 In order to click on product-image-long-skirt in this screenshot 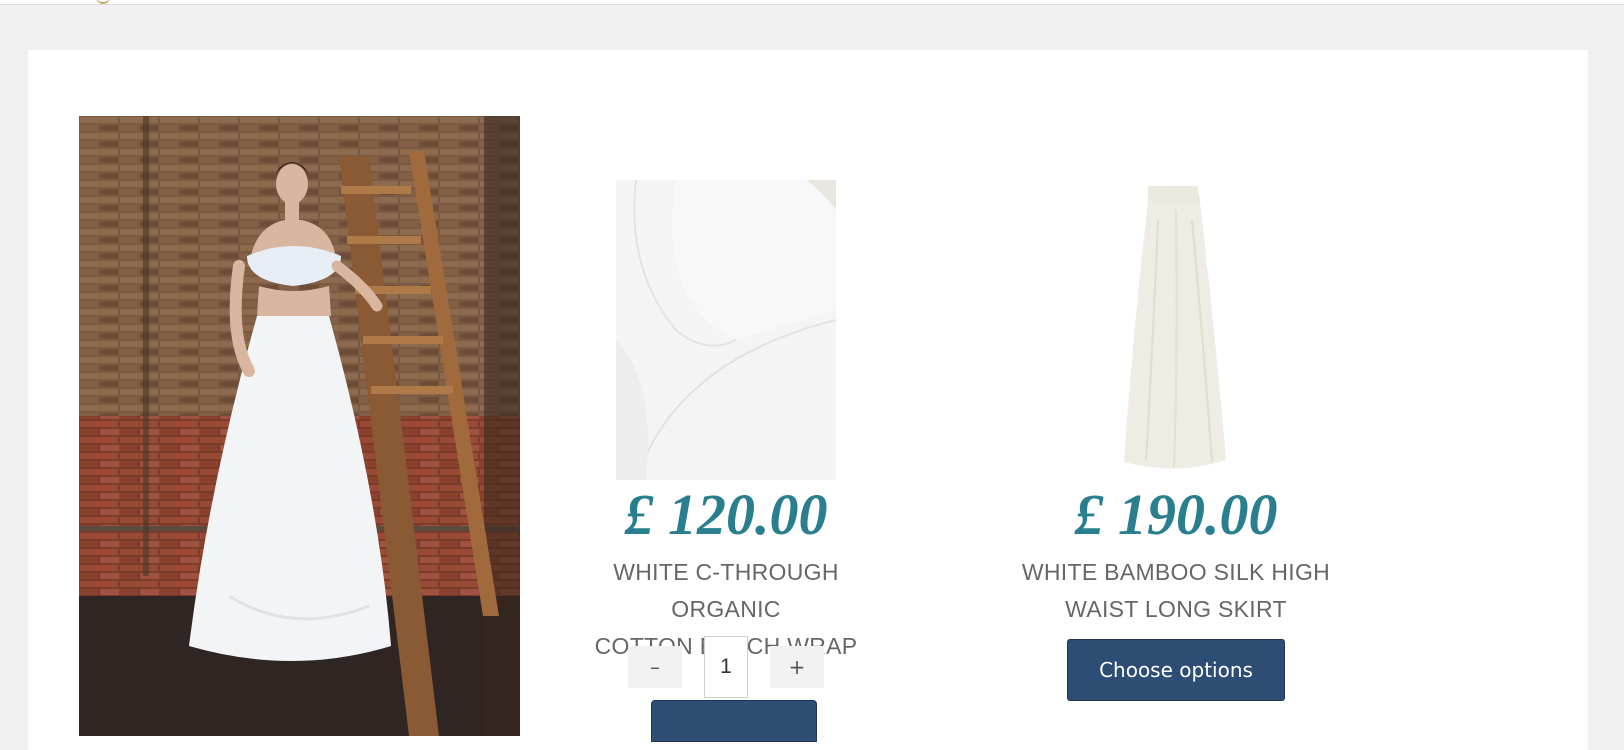, I will do `click(1176, 330)`.